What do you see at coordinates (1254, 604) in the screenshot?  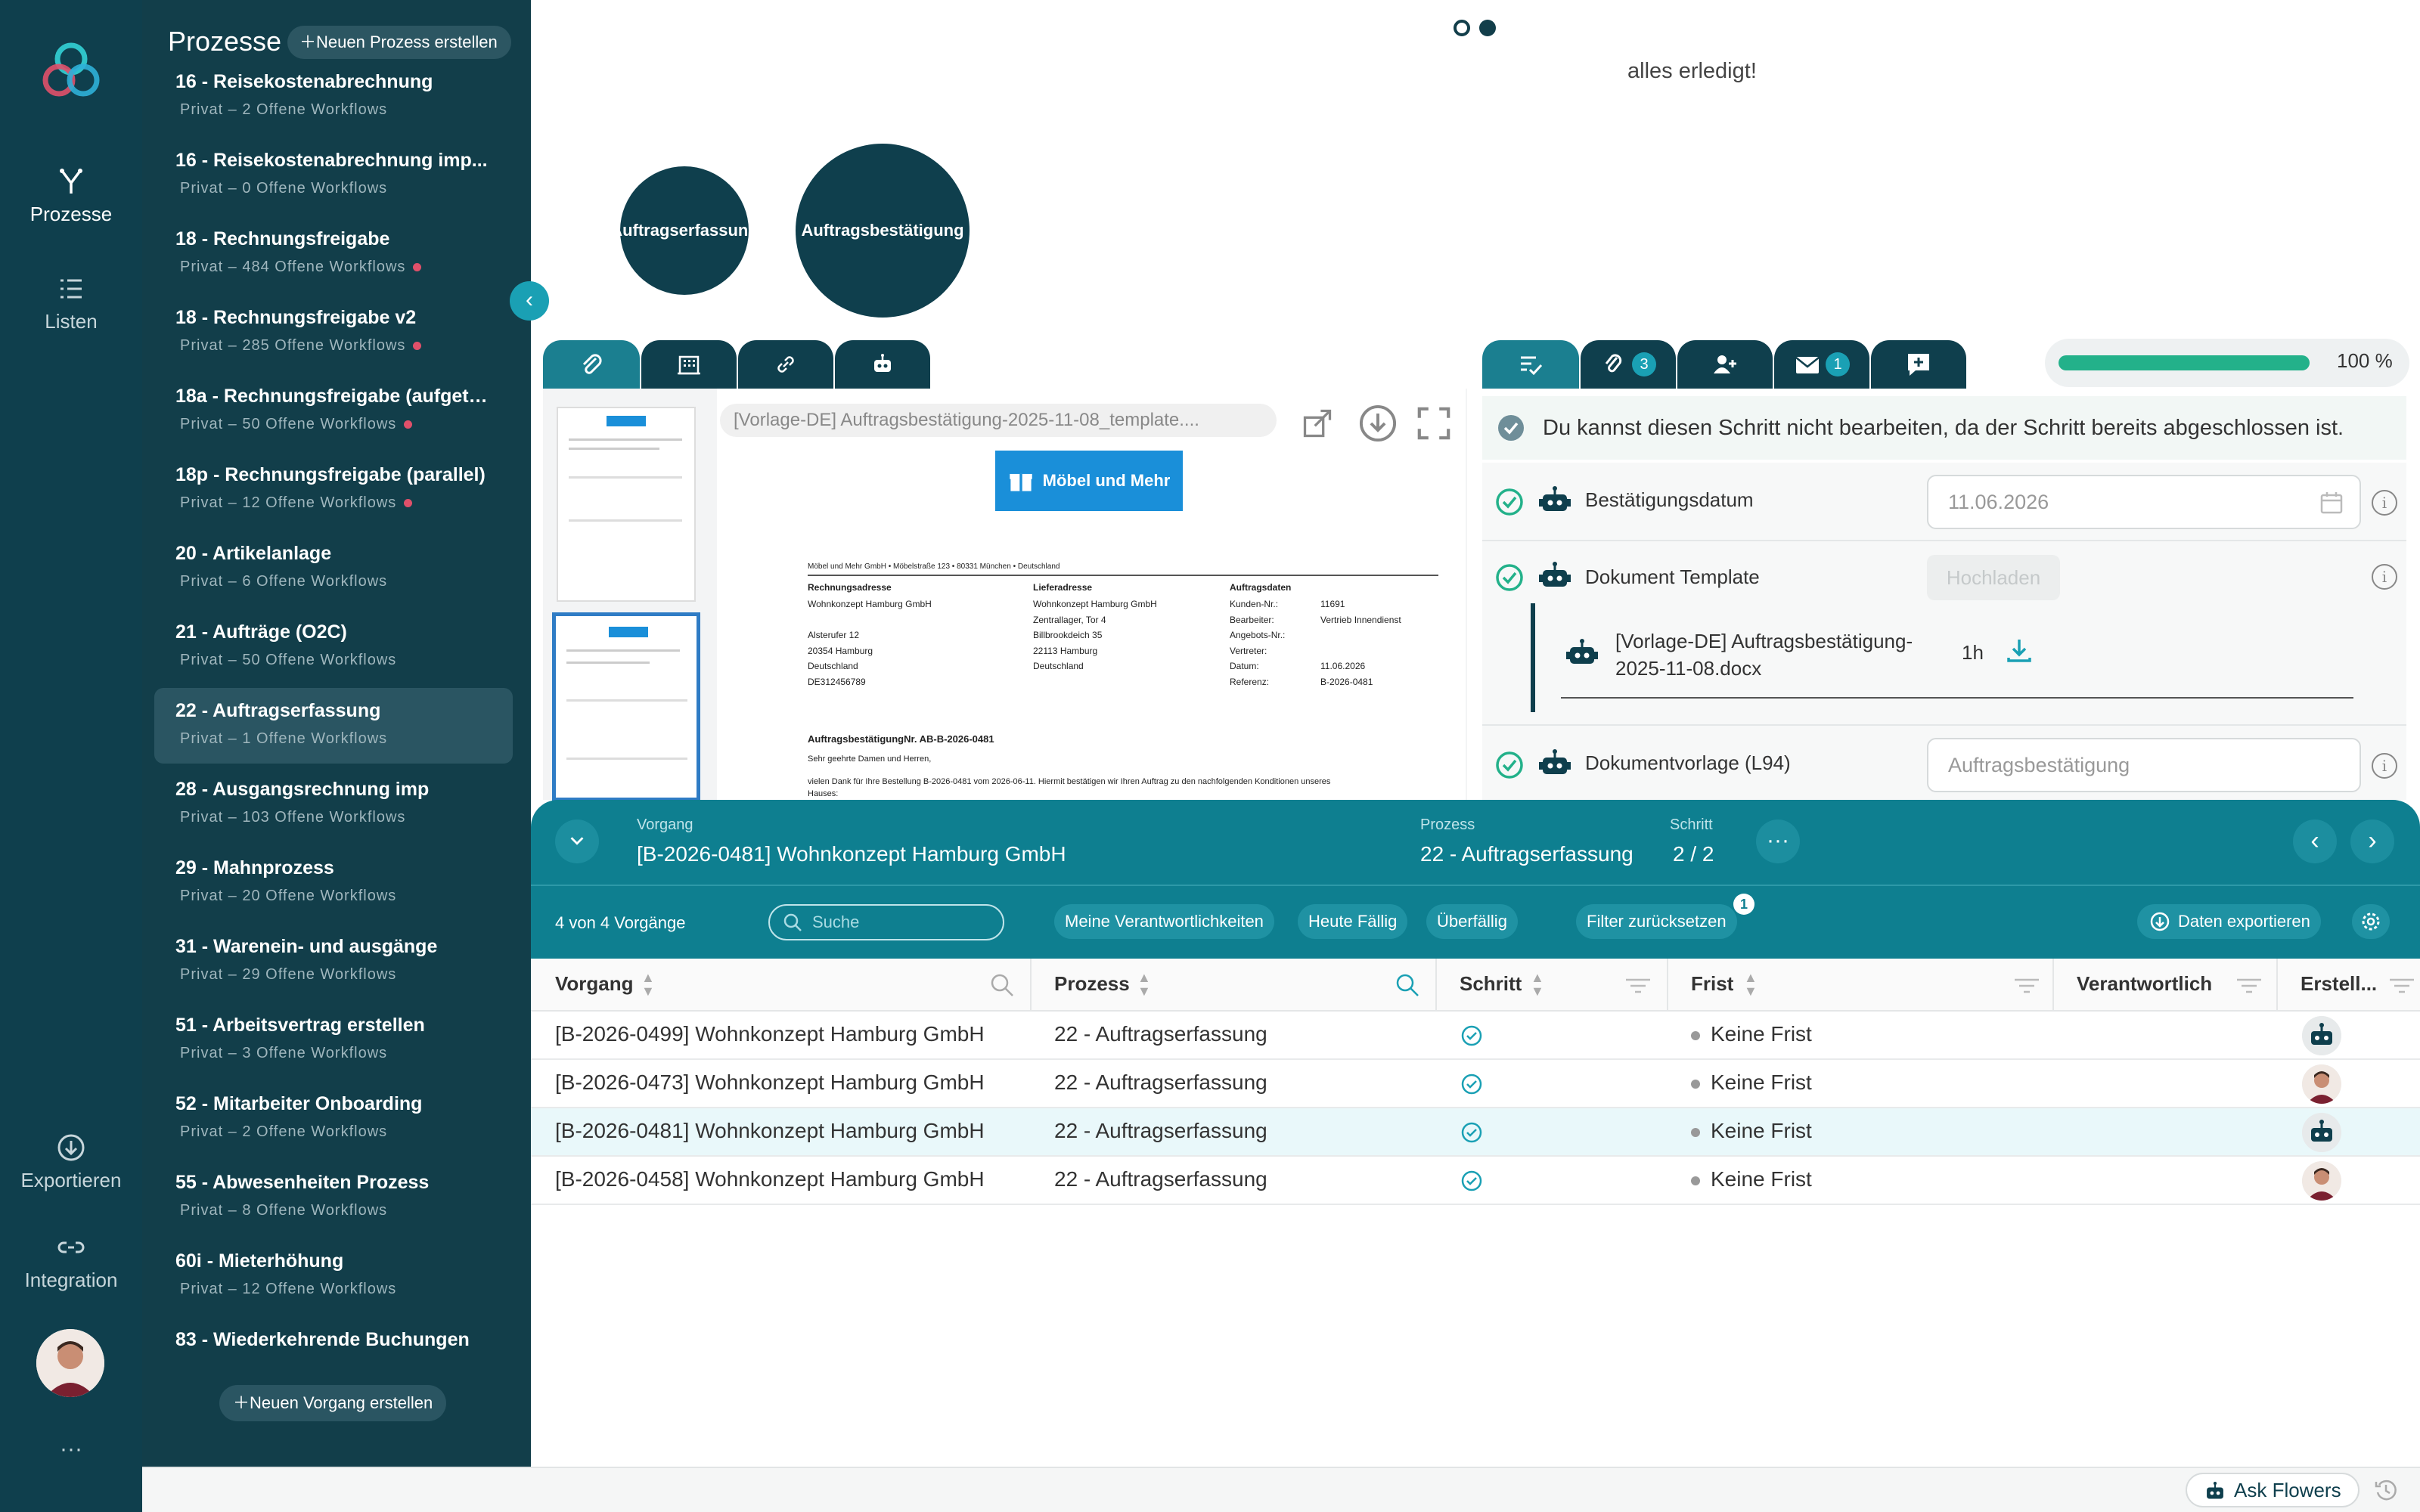 I see `doc-order-key: Kunden-Nr.:` at bounding box center [1254, 604].